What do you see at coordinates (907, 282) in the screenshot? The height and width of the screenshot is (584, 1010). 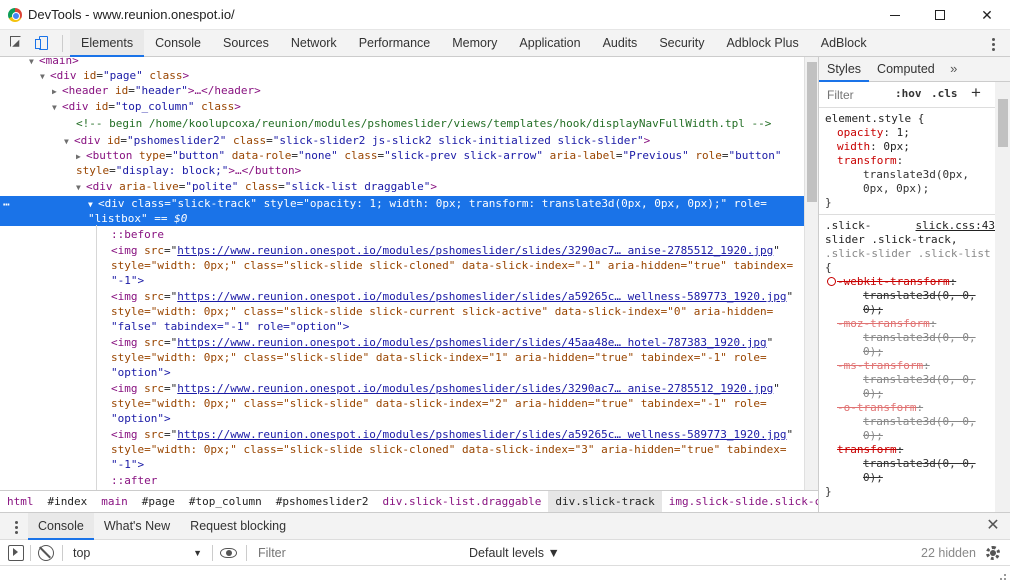 I see `overridden-property: -webkit-transform:` at bounding box center [907, 282].